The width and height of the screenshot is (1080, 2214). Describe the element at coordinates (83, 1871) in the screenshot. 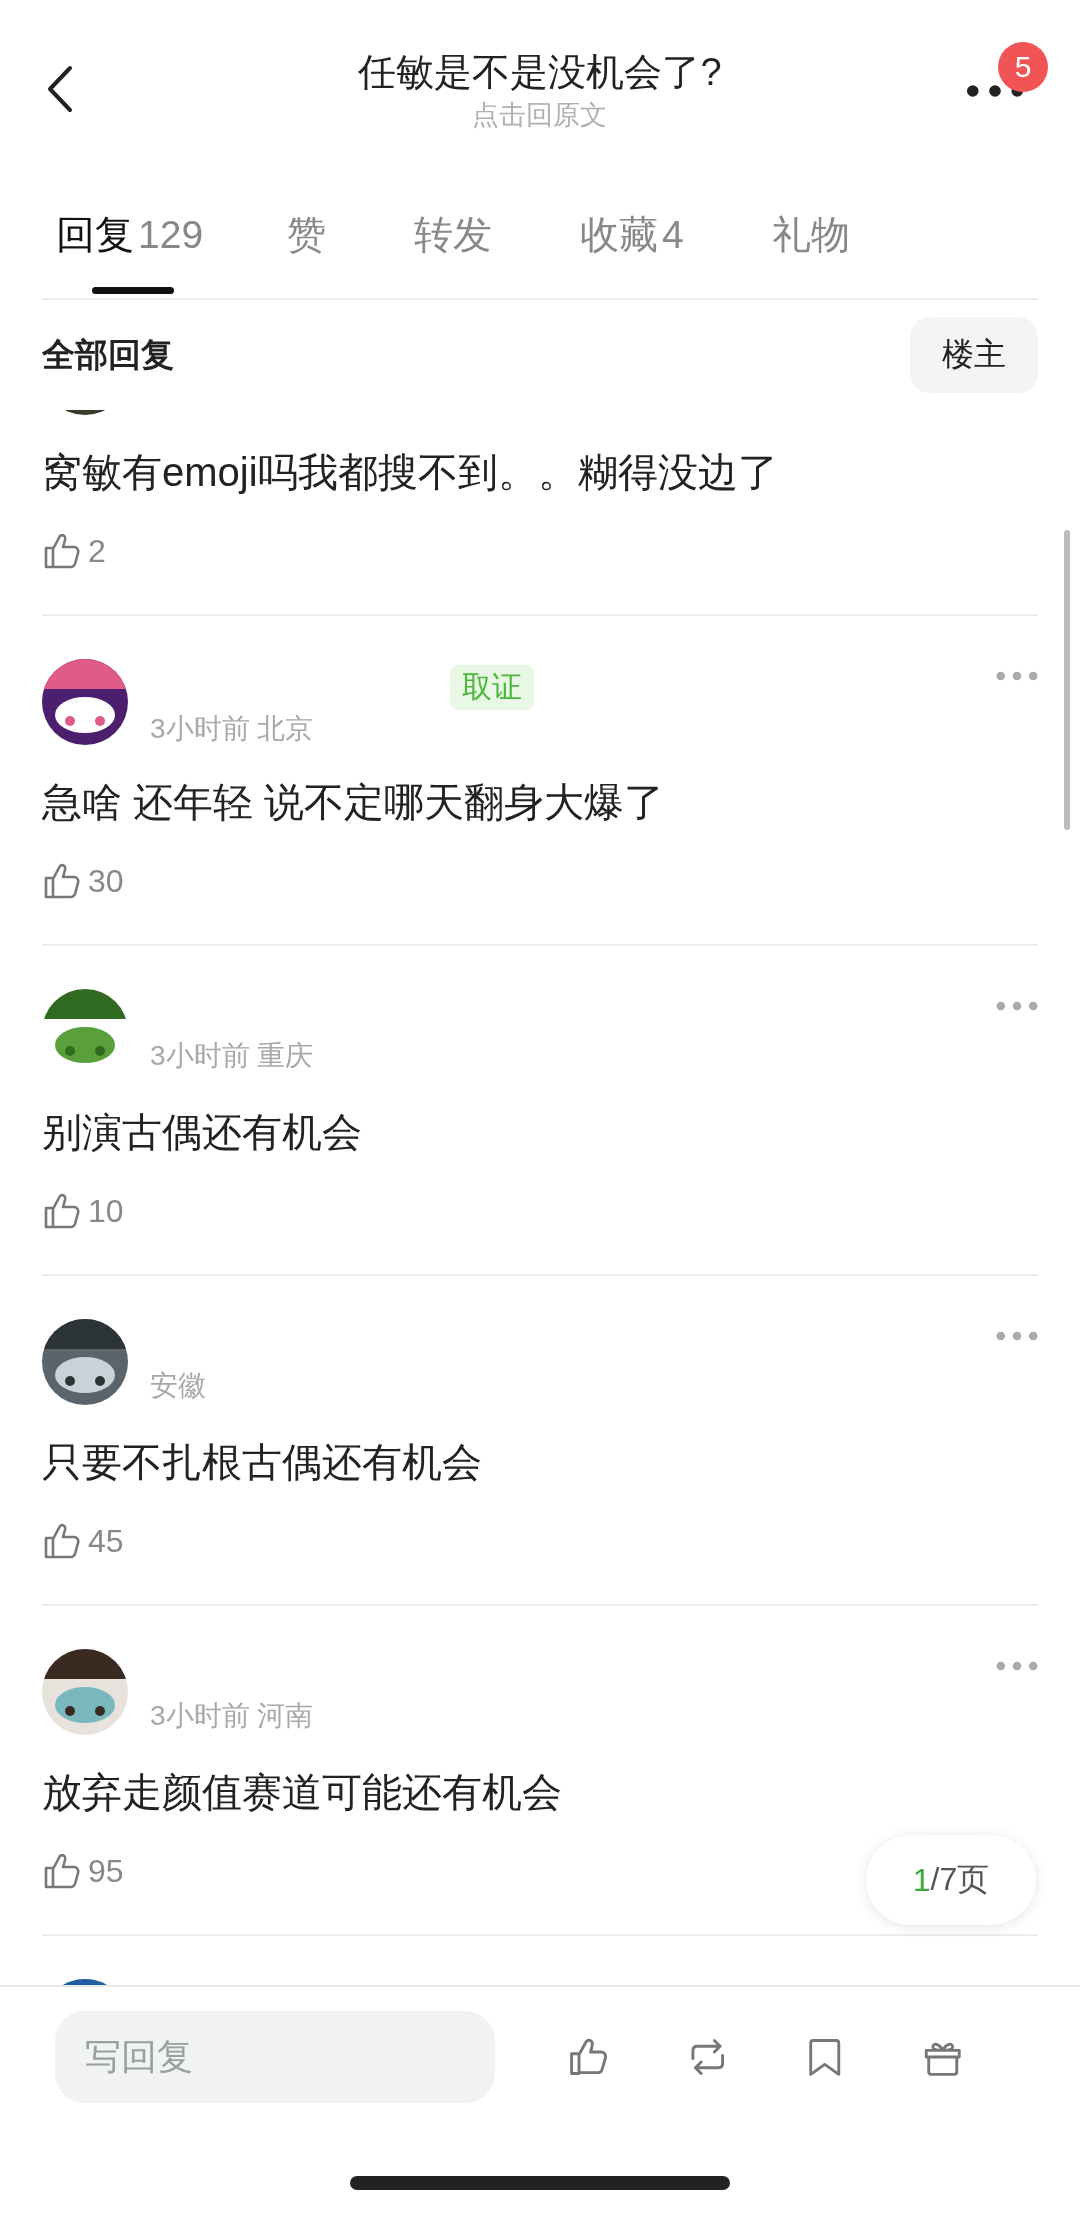

I see `like-button: 95` at that location.